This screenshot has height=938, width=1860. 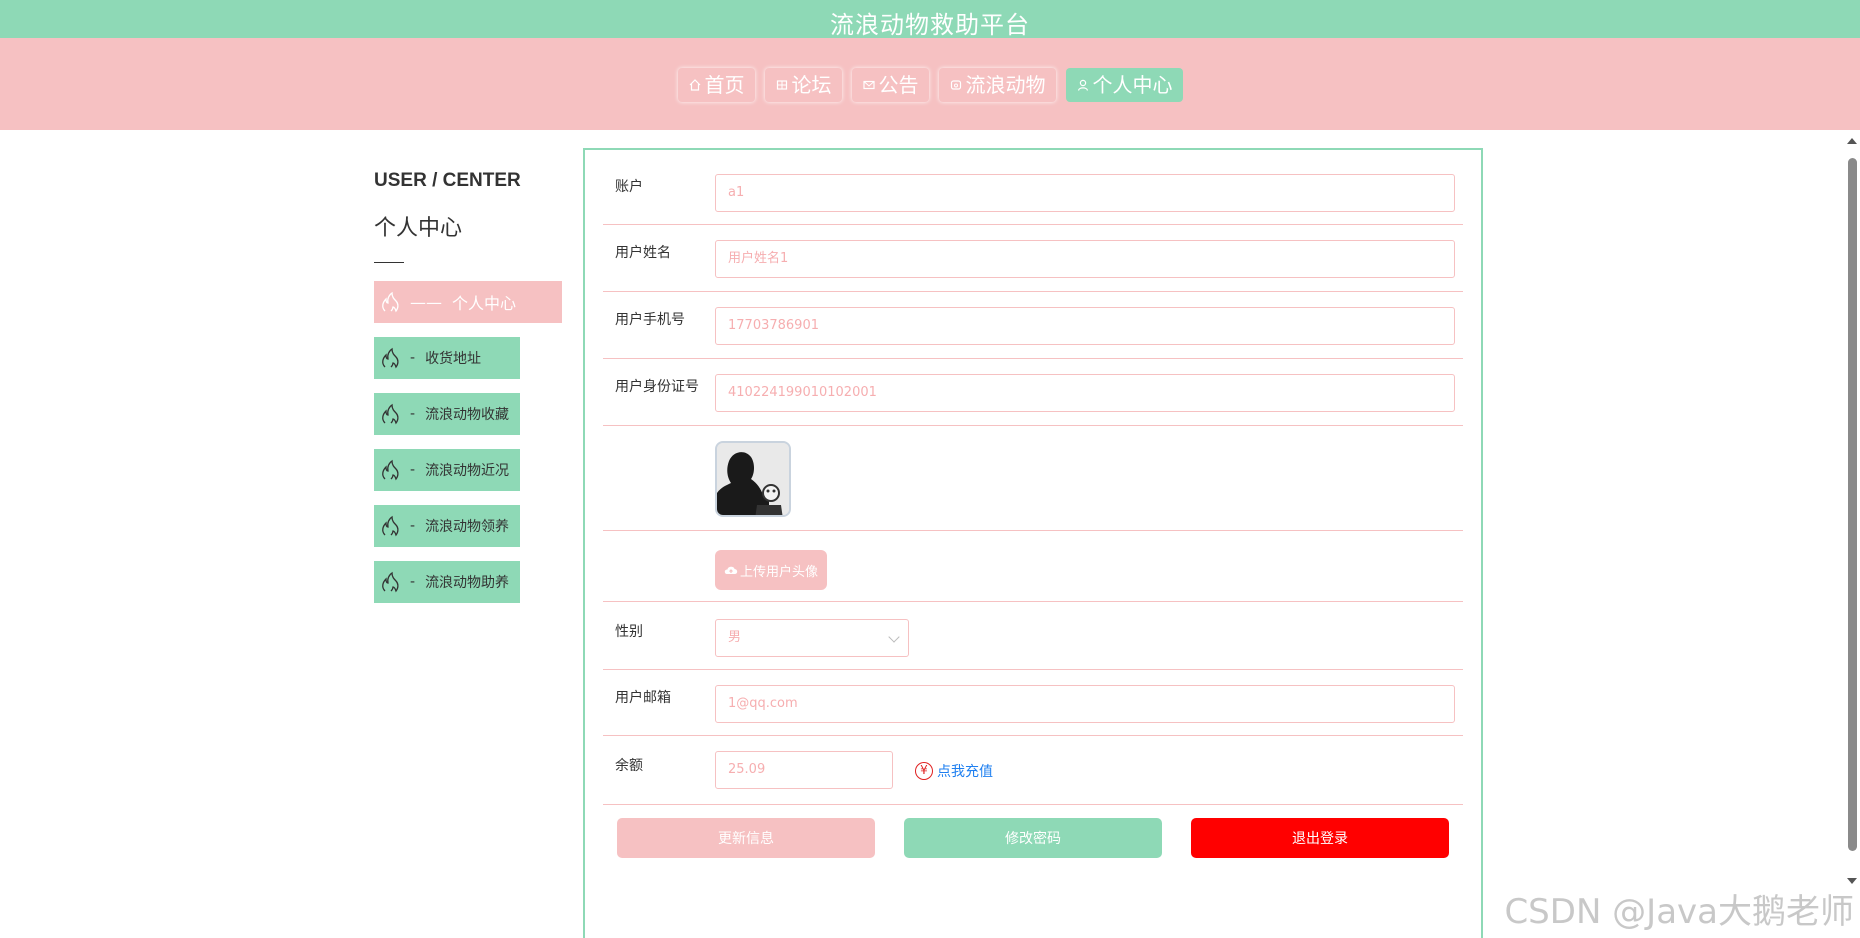 What do you see at coordinates (629, 187) in the screenshot?
I see `account-label: 账户` at bounding box center [629, 187].